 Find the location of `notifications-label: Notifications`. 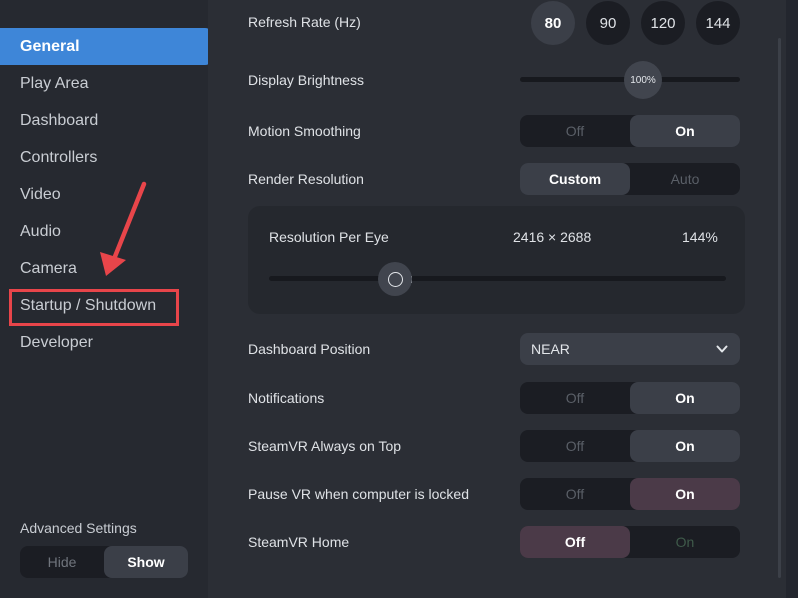

notifications-label: Notifications is located at coordinates (286, 398).